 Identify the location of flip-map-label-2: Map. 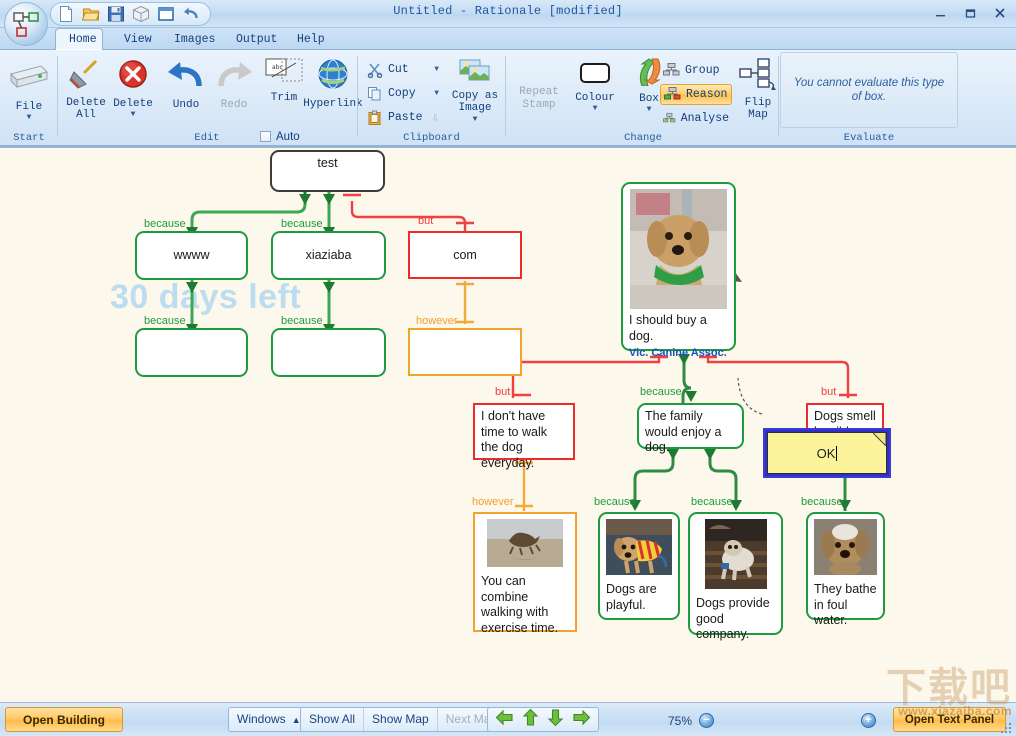
(758, 115).